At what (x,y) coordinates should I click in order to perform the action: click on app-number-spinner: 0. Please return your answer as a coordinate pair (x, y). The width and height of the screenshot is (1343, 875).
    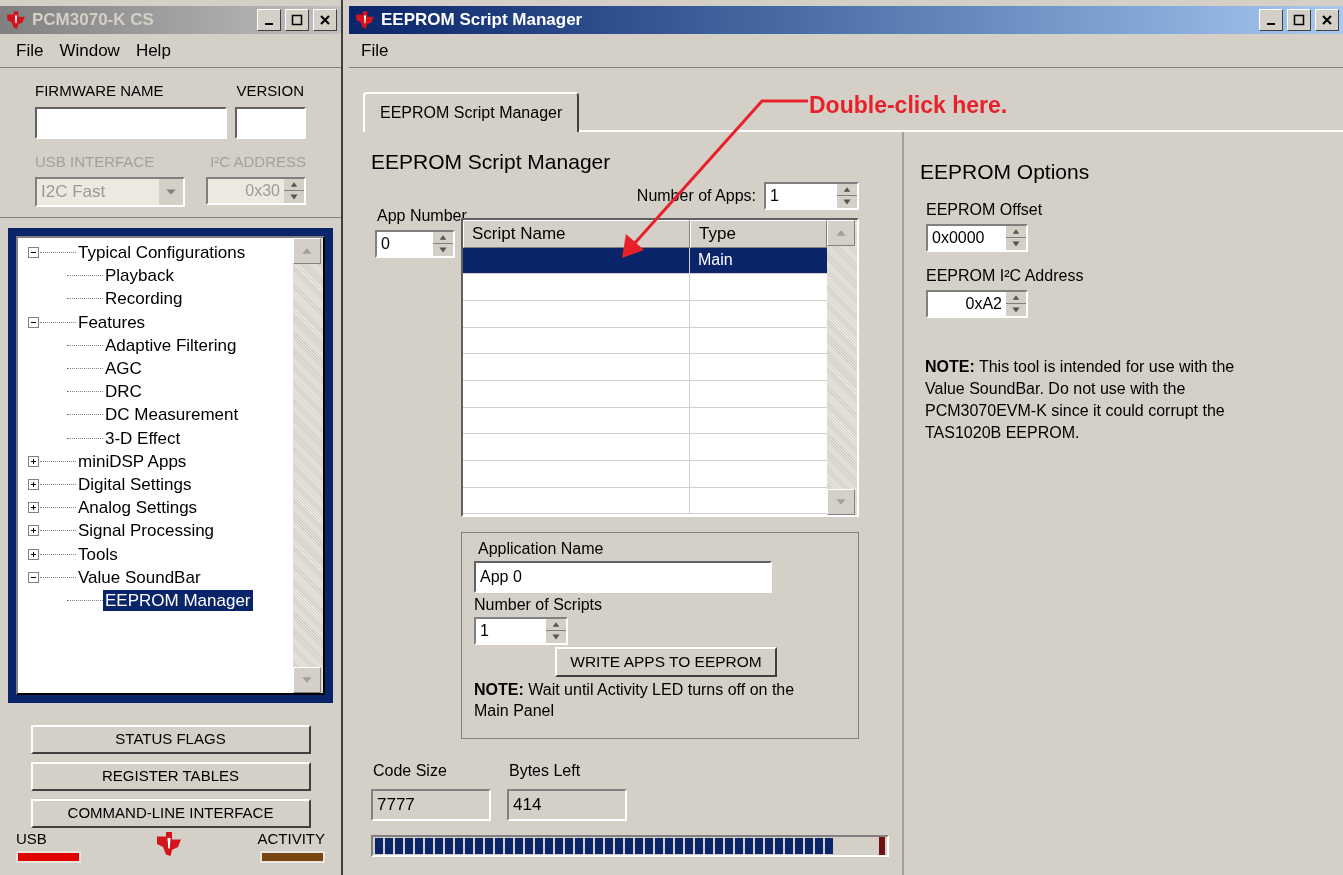
    Looking at the image, I should click on (415, 243).